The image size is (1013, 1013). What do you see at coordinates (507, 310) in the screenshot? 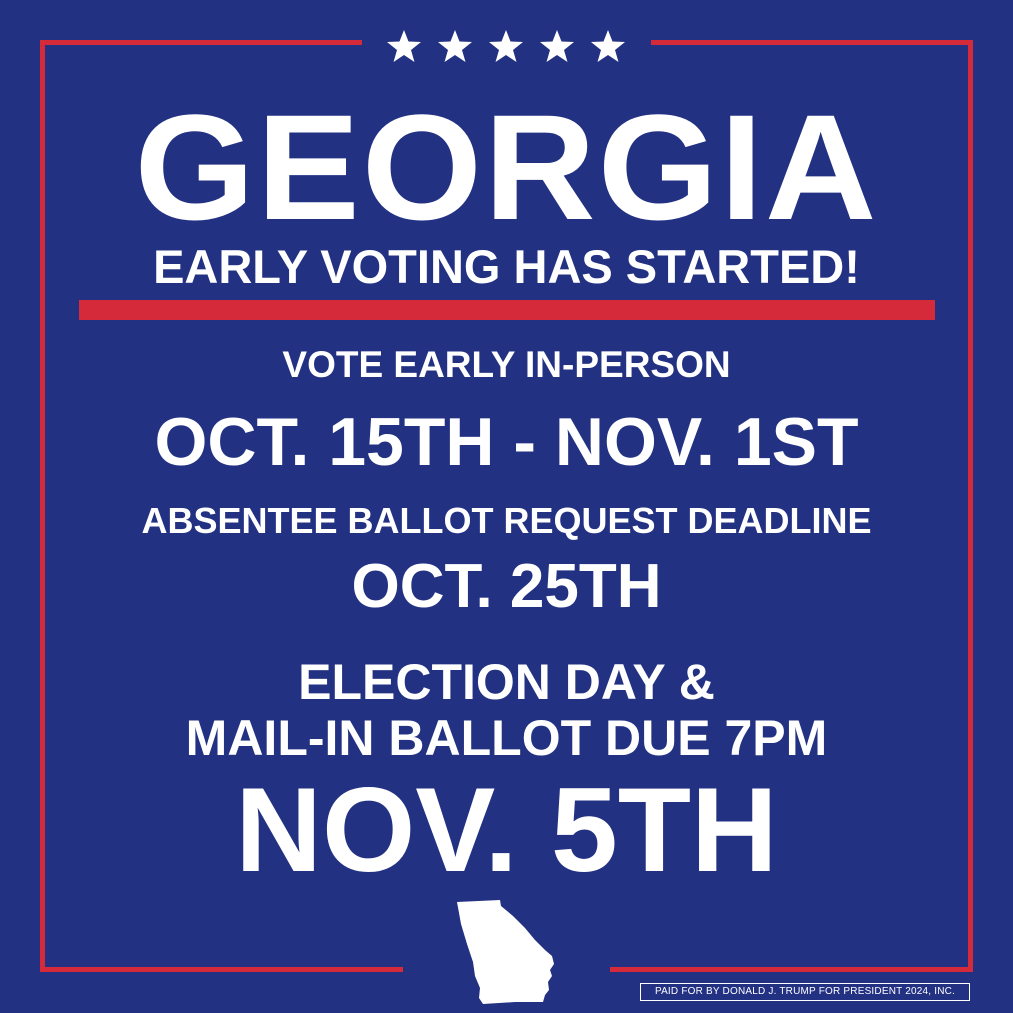
I see `divider` at bounding box center [507, 310].